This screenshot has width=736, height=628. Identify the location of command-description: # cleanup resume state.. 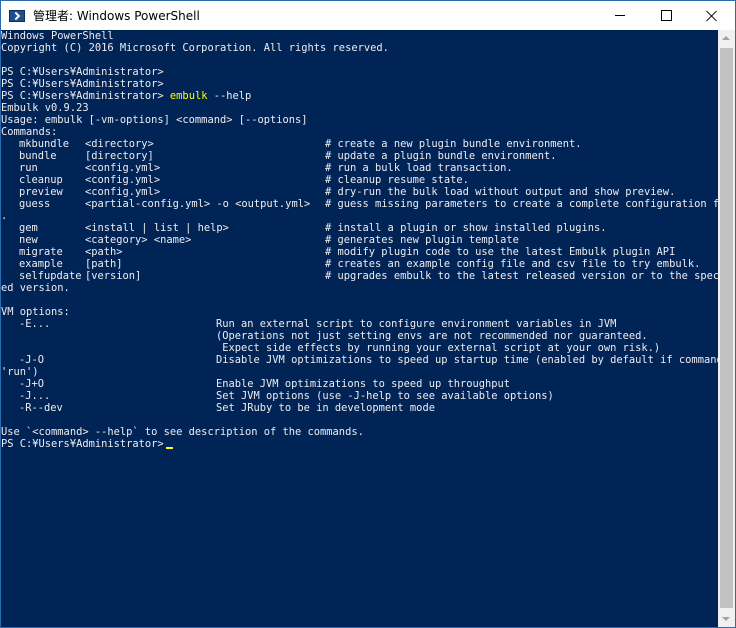
(397, 180).